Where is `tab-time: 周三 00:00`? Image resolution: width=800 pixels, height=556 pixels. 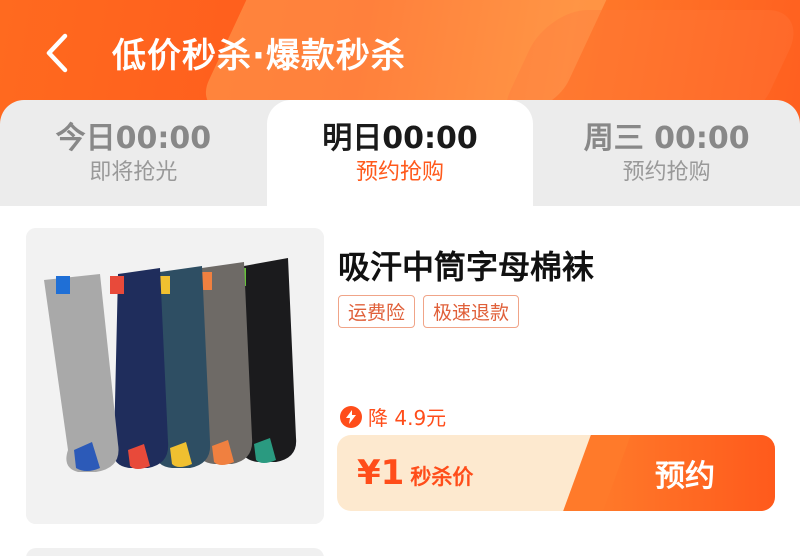
tab-time: 周三 00:00 is located at coordinates (666, 138).